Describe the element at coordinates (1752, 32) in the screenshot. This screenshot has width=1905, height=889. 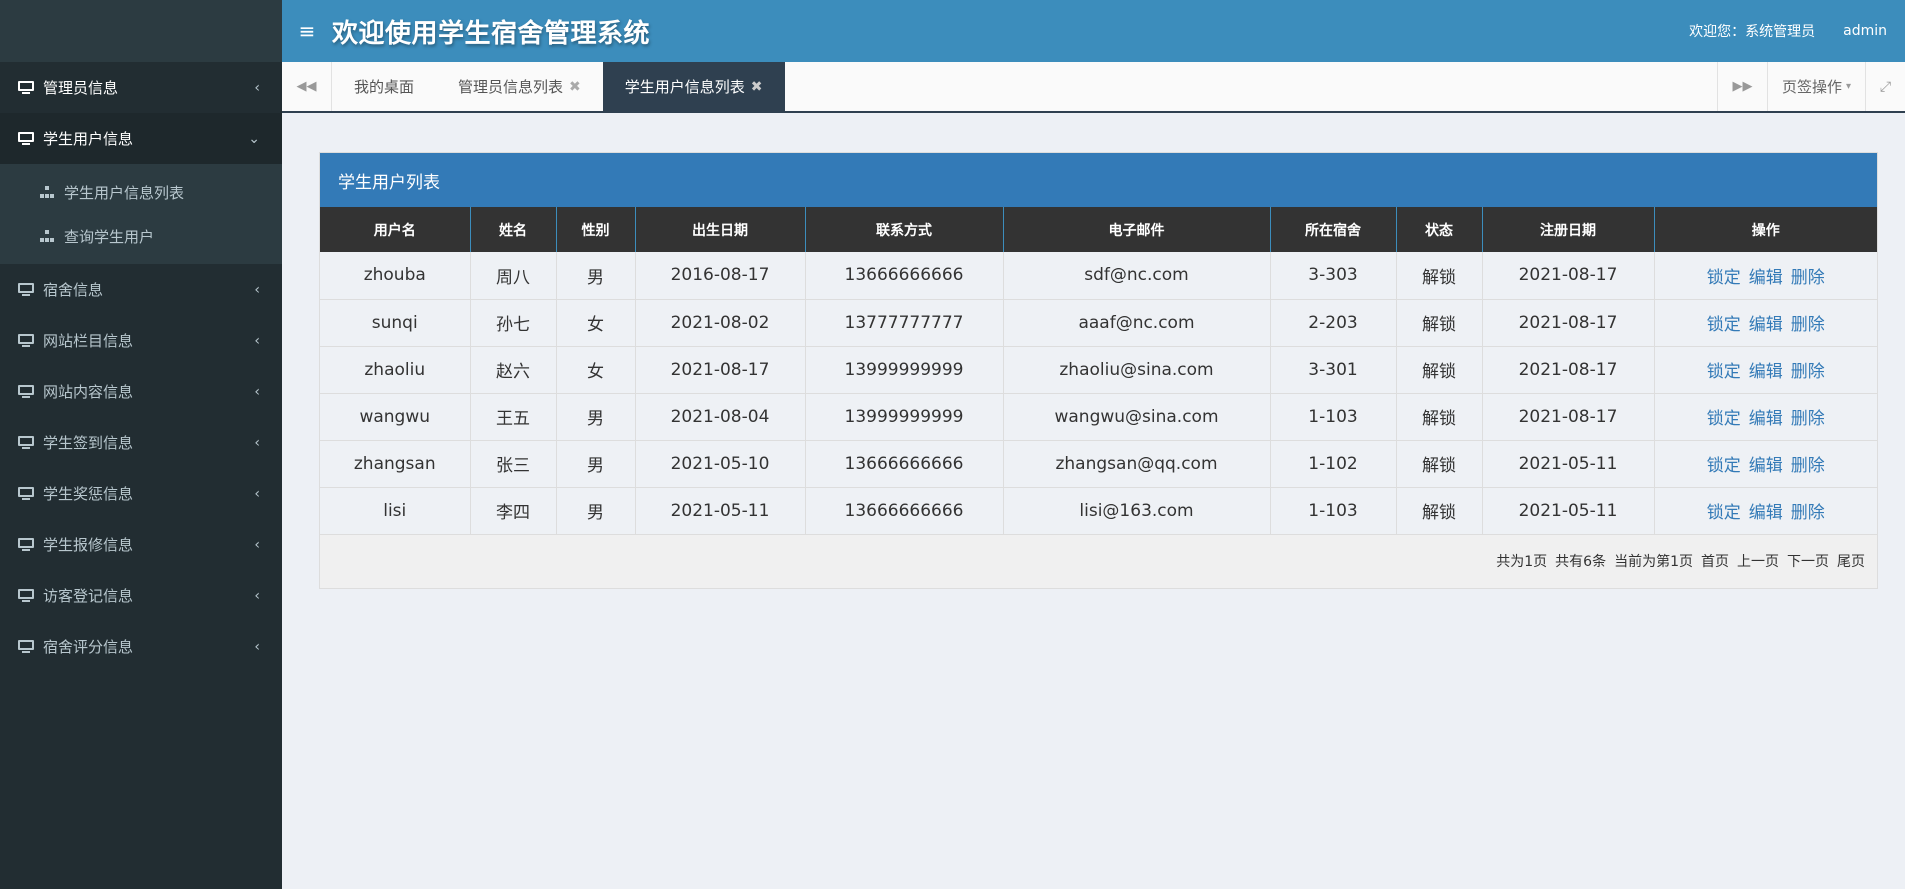
I see `welcome-text: 欢迎您：系统管理员` at that location.